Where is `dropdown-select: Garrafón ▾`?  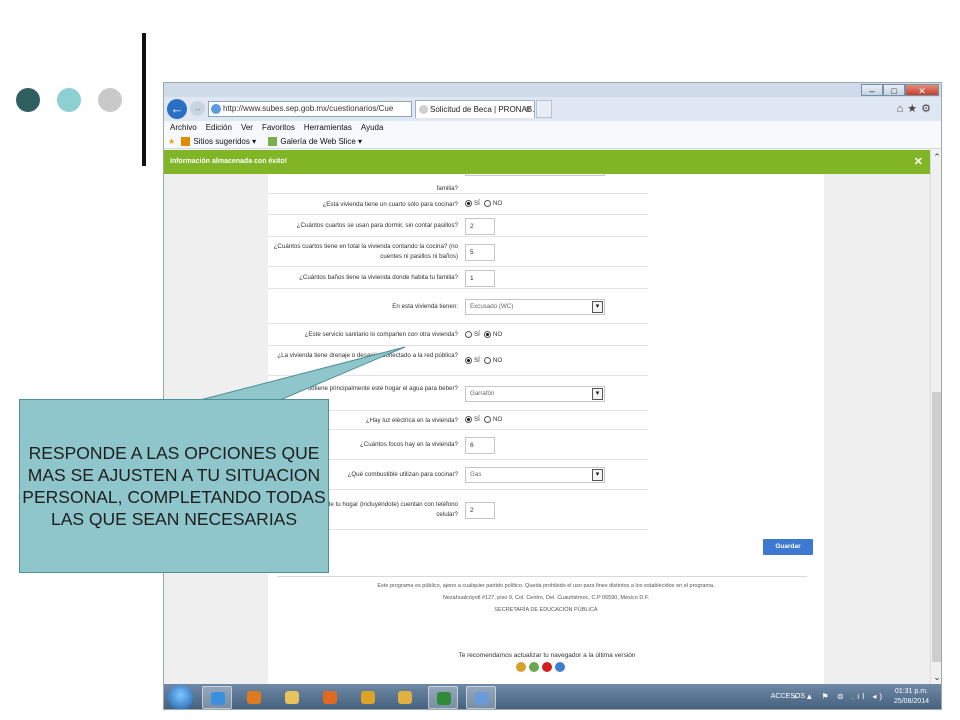
dropdown-select: Garrafón ▾ is located at coordinates (535, 394).